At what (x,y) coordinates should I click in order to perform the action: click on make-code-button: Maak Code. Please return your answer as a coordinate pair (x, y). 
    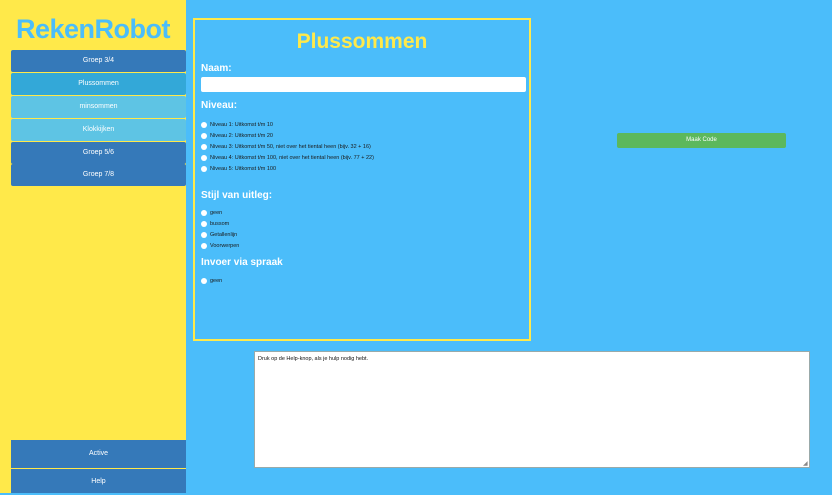
    Looking at the image, I should click on (701, 140).